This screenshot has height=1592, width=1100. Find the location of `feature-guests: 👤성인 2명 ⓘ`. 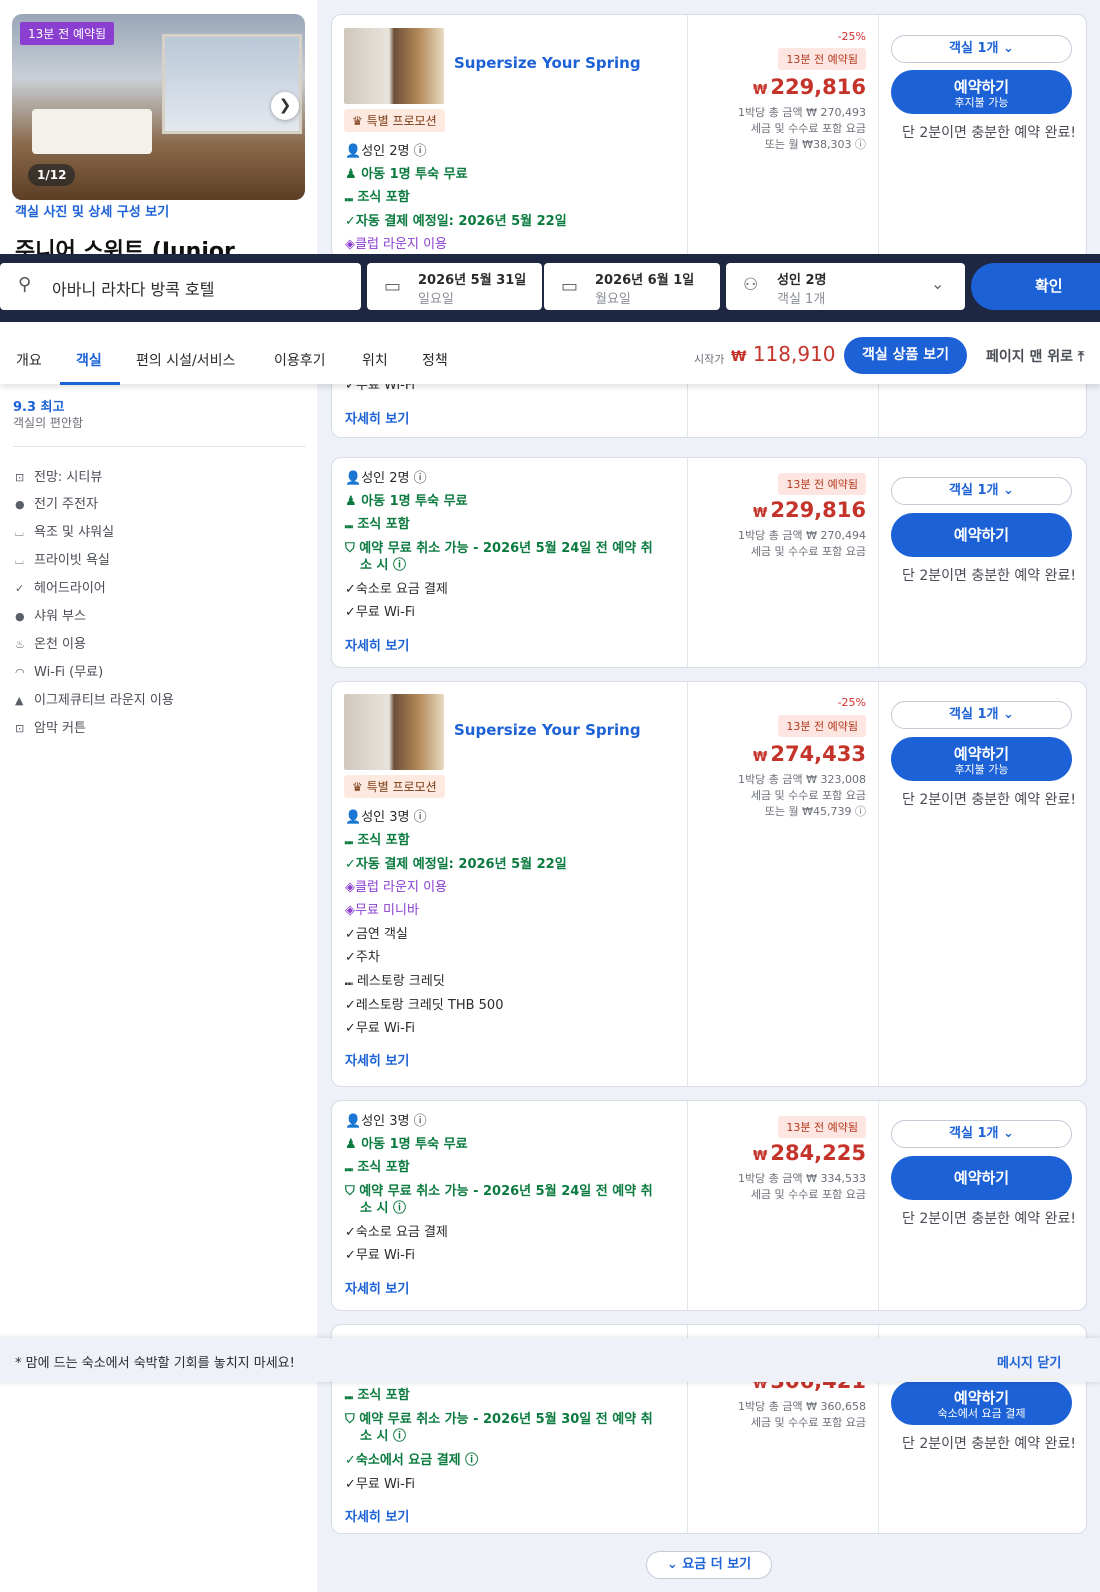

feature-guests: 👤성인 2명 ⓘ is located at coordinates (386, 478).